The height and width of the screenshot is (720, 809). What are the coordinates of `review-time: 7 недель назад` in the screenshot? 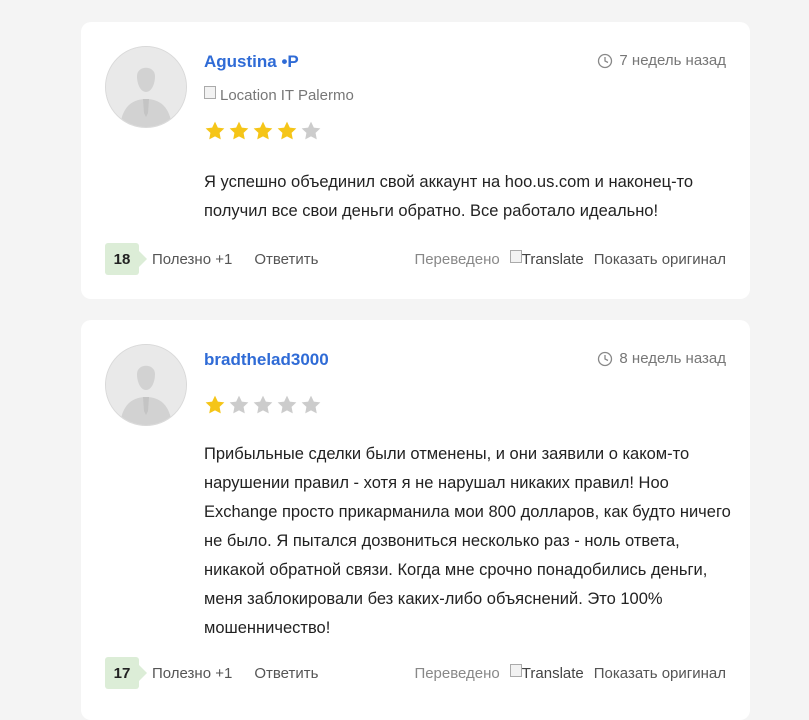 It's located at (661, 60).